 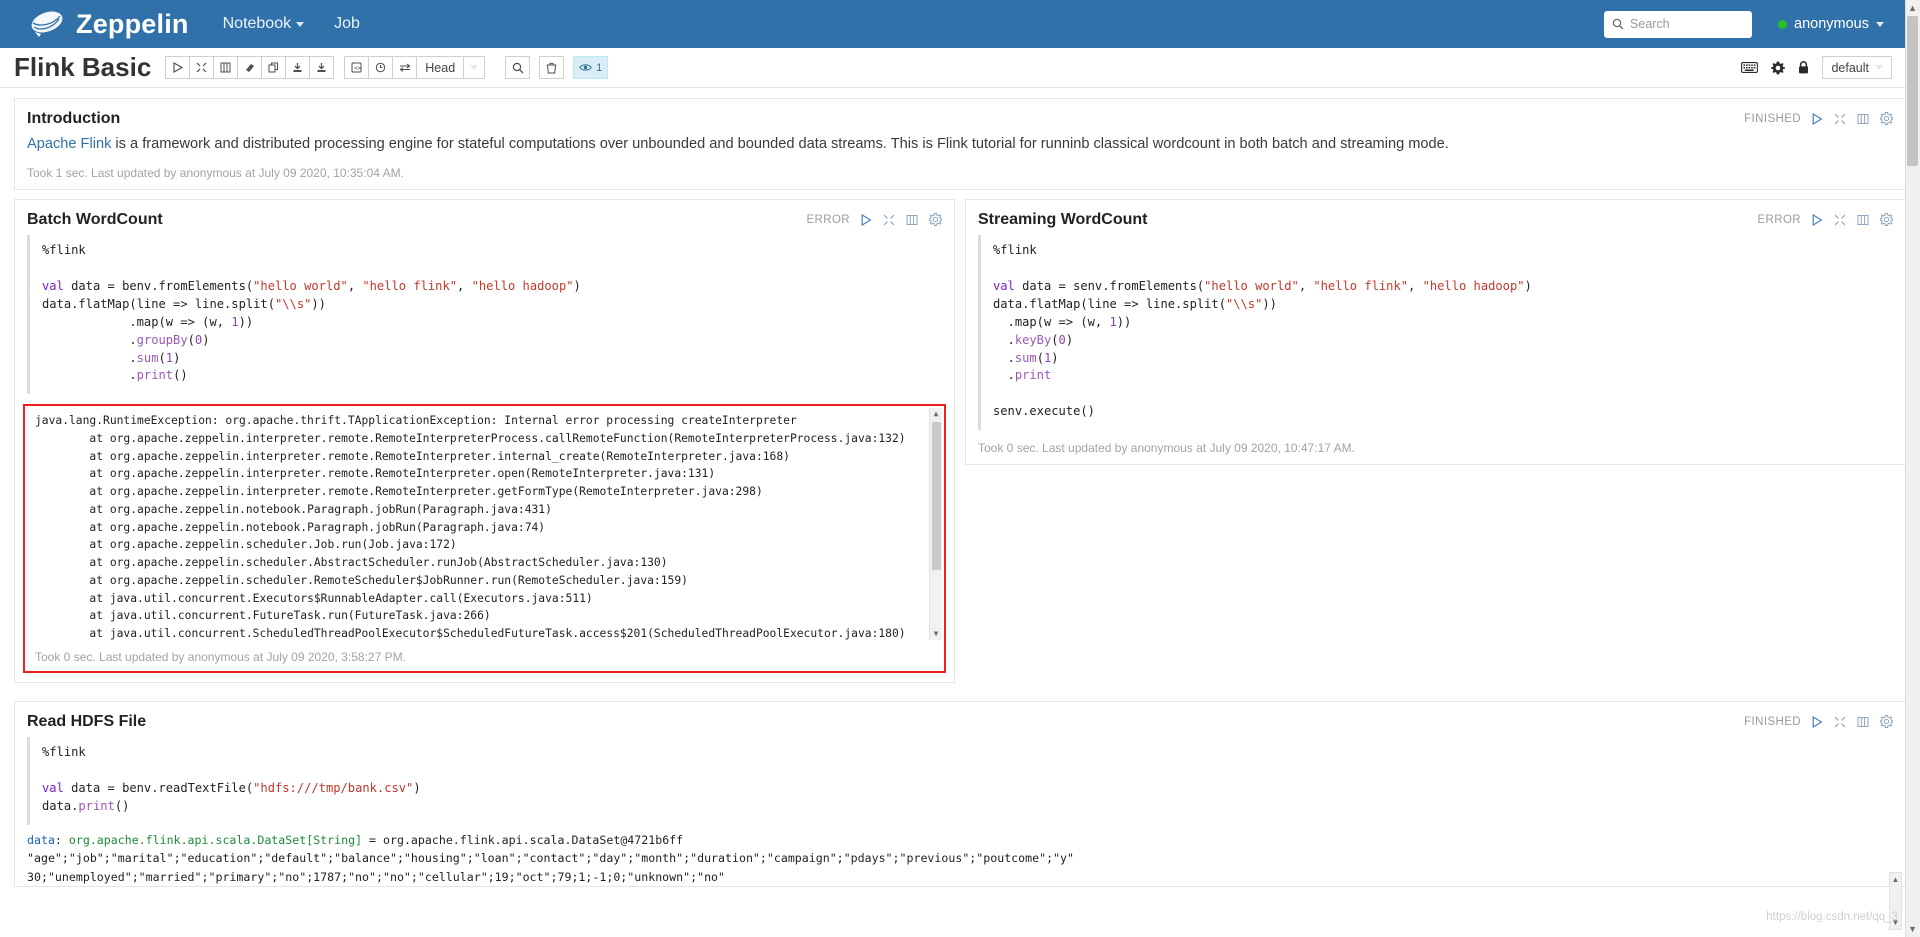 What do you see at coordinates (250, 67) in the screenshot?
I see `clear-output-button` at bounding box center [250, 67].